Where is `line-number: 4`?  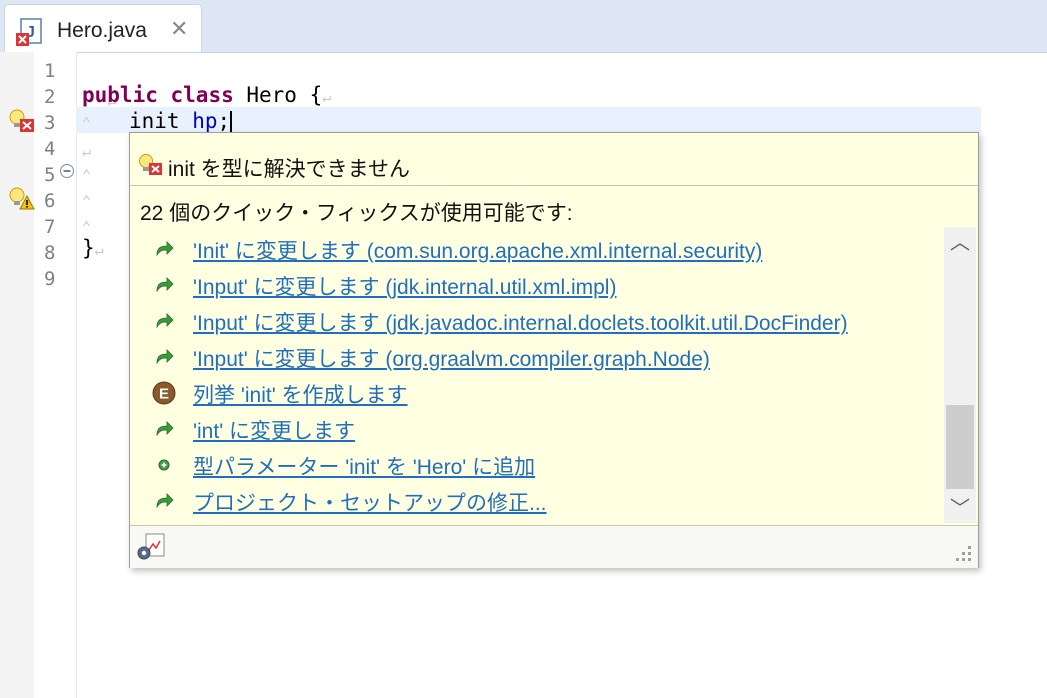
line-number: 4 is located at coordinates (50, 149).